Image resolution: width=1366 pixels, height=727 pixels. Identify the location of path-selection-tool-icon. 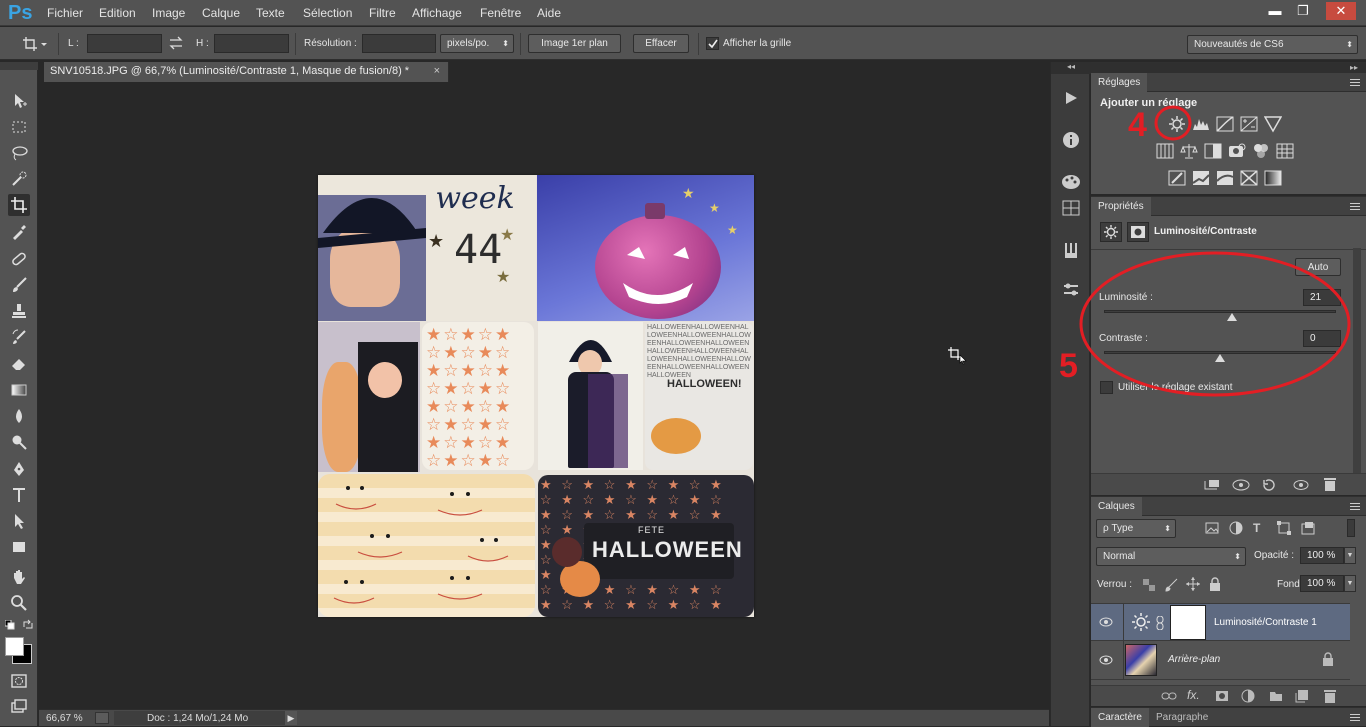
(19, 521).